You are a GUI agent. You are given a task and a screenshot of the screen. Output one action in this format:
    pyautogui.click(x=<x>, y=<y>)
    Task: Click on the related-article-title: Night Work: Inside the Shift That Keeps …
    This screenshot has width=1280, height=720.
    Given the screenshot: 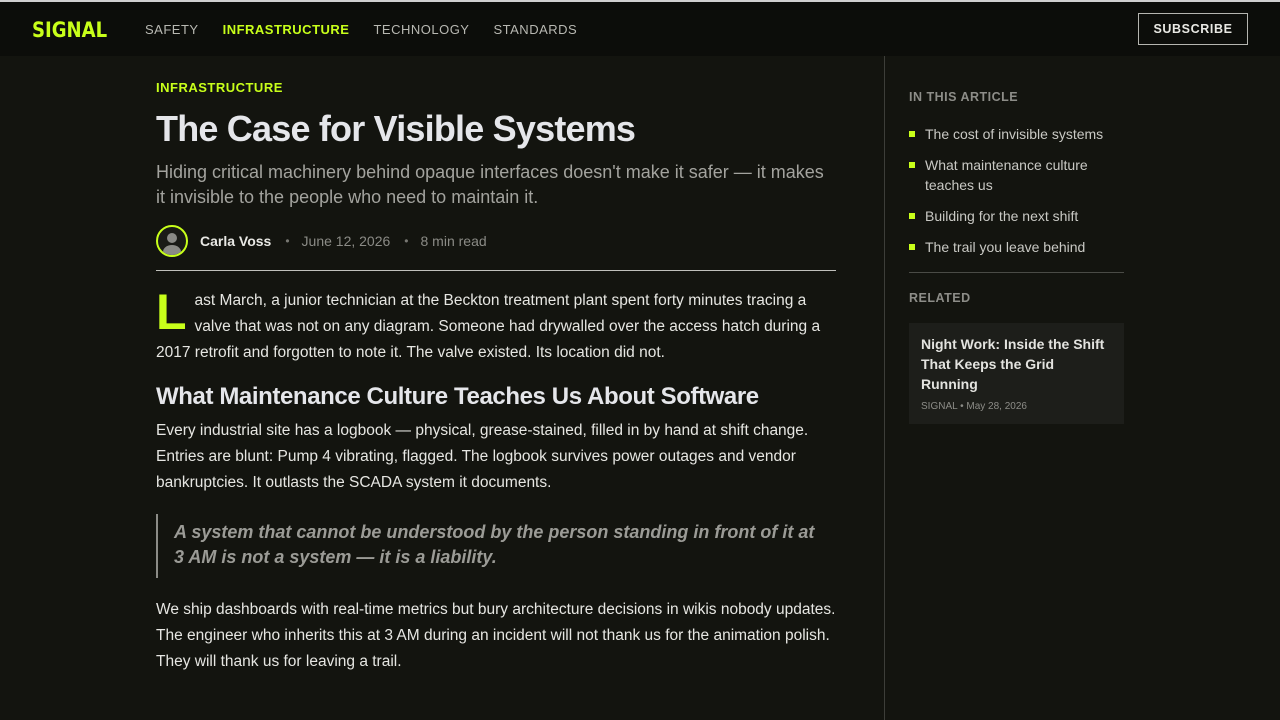 What is the action you would take?
    pyautogui.click(x=1016, y=364)
    